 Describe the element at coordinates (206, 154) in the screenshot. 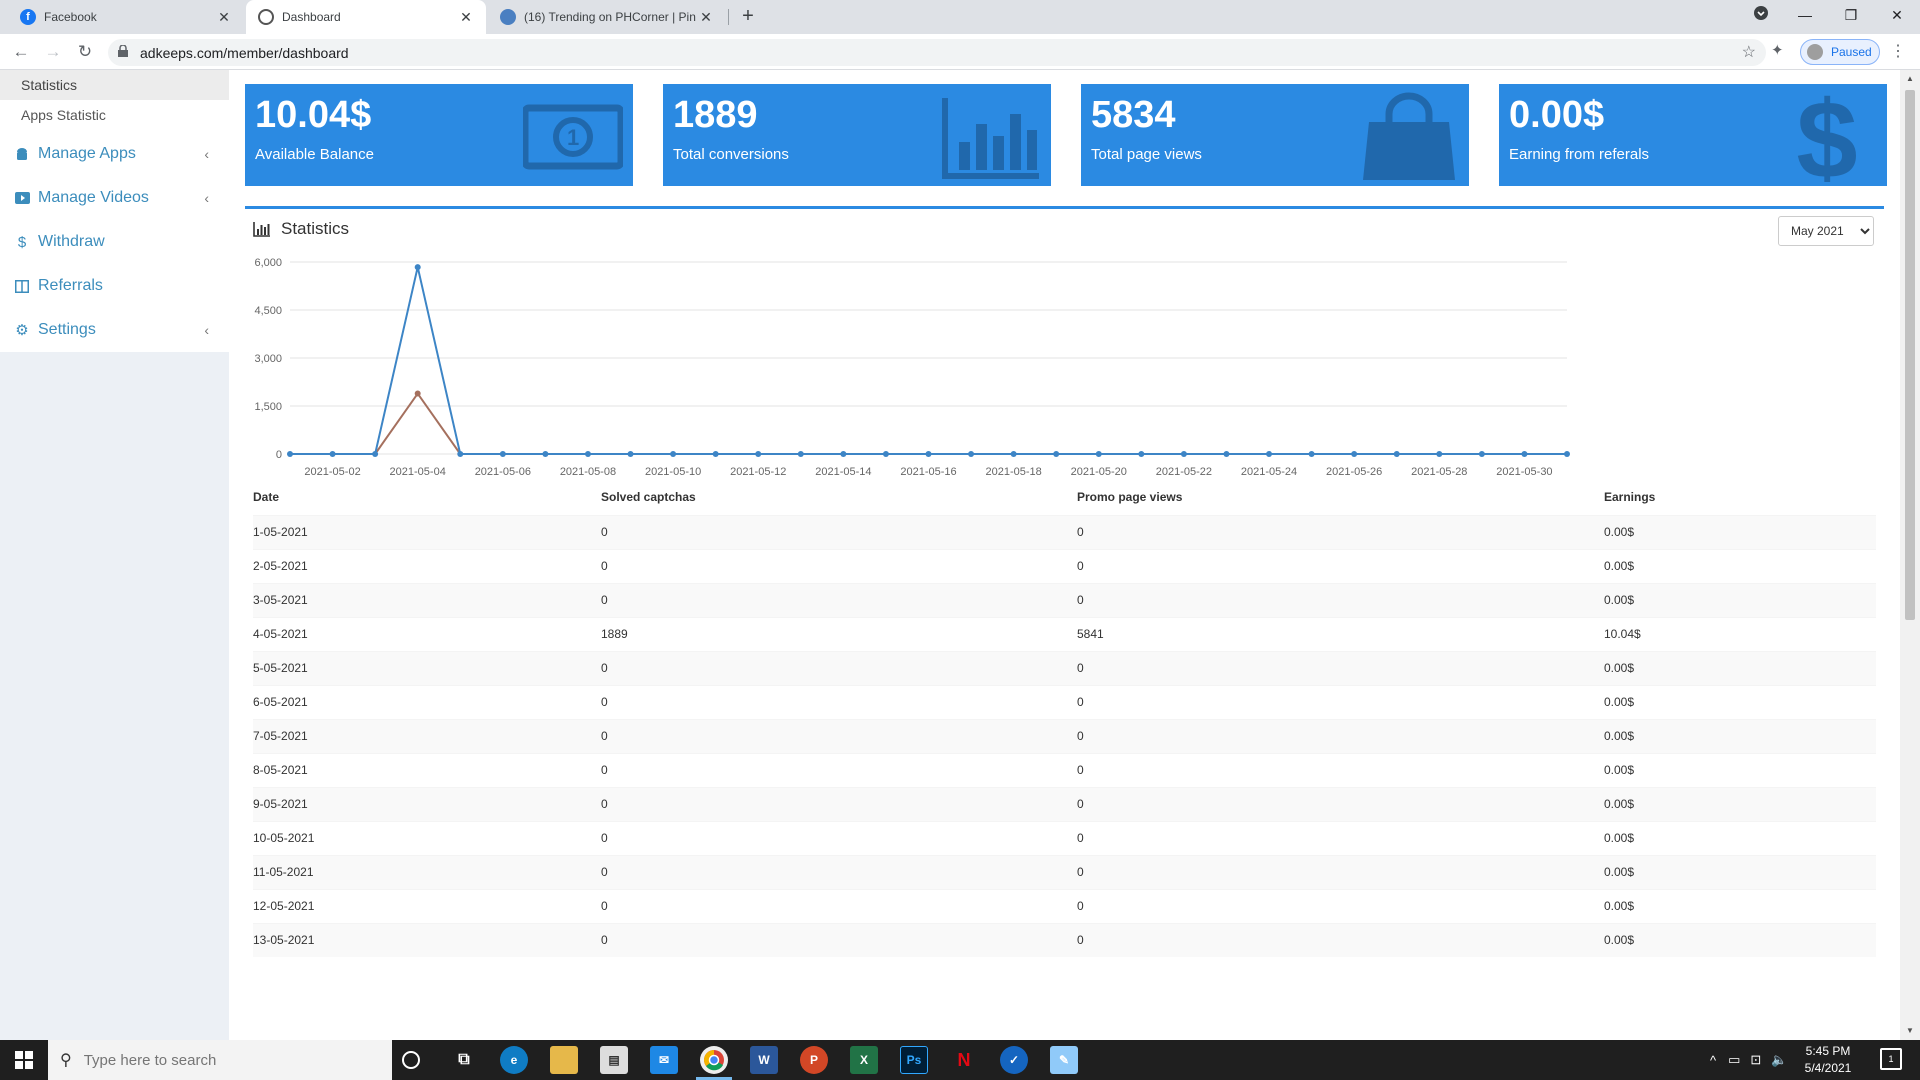

I see `chevron-left-icon: ‹` at that location.